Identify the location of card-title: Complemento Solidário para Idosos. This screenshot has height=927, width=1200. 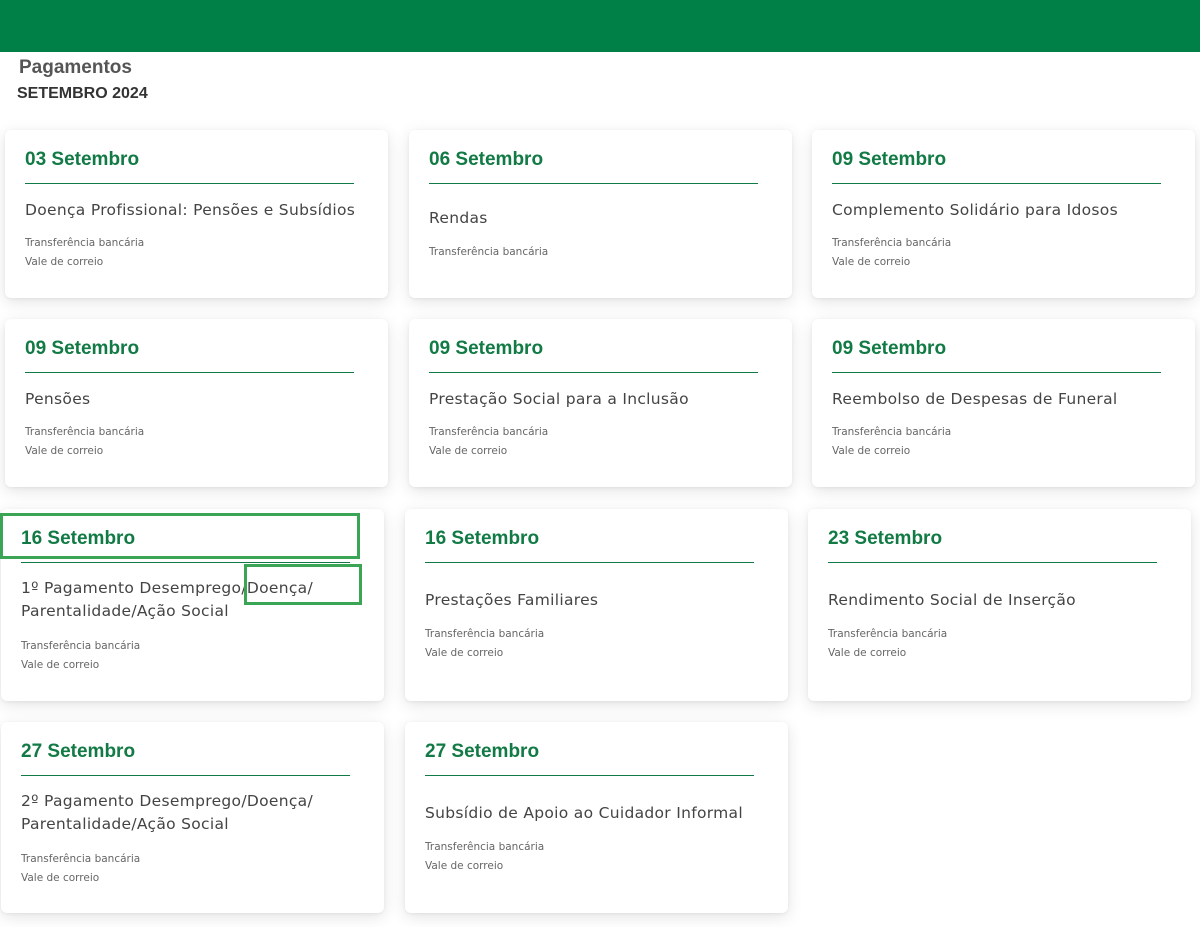
(975, 210).